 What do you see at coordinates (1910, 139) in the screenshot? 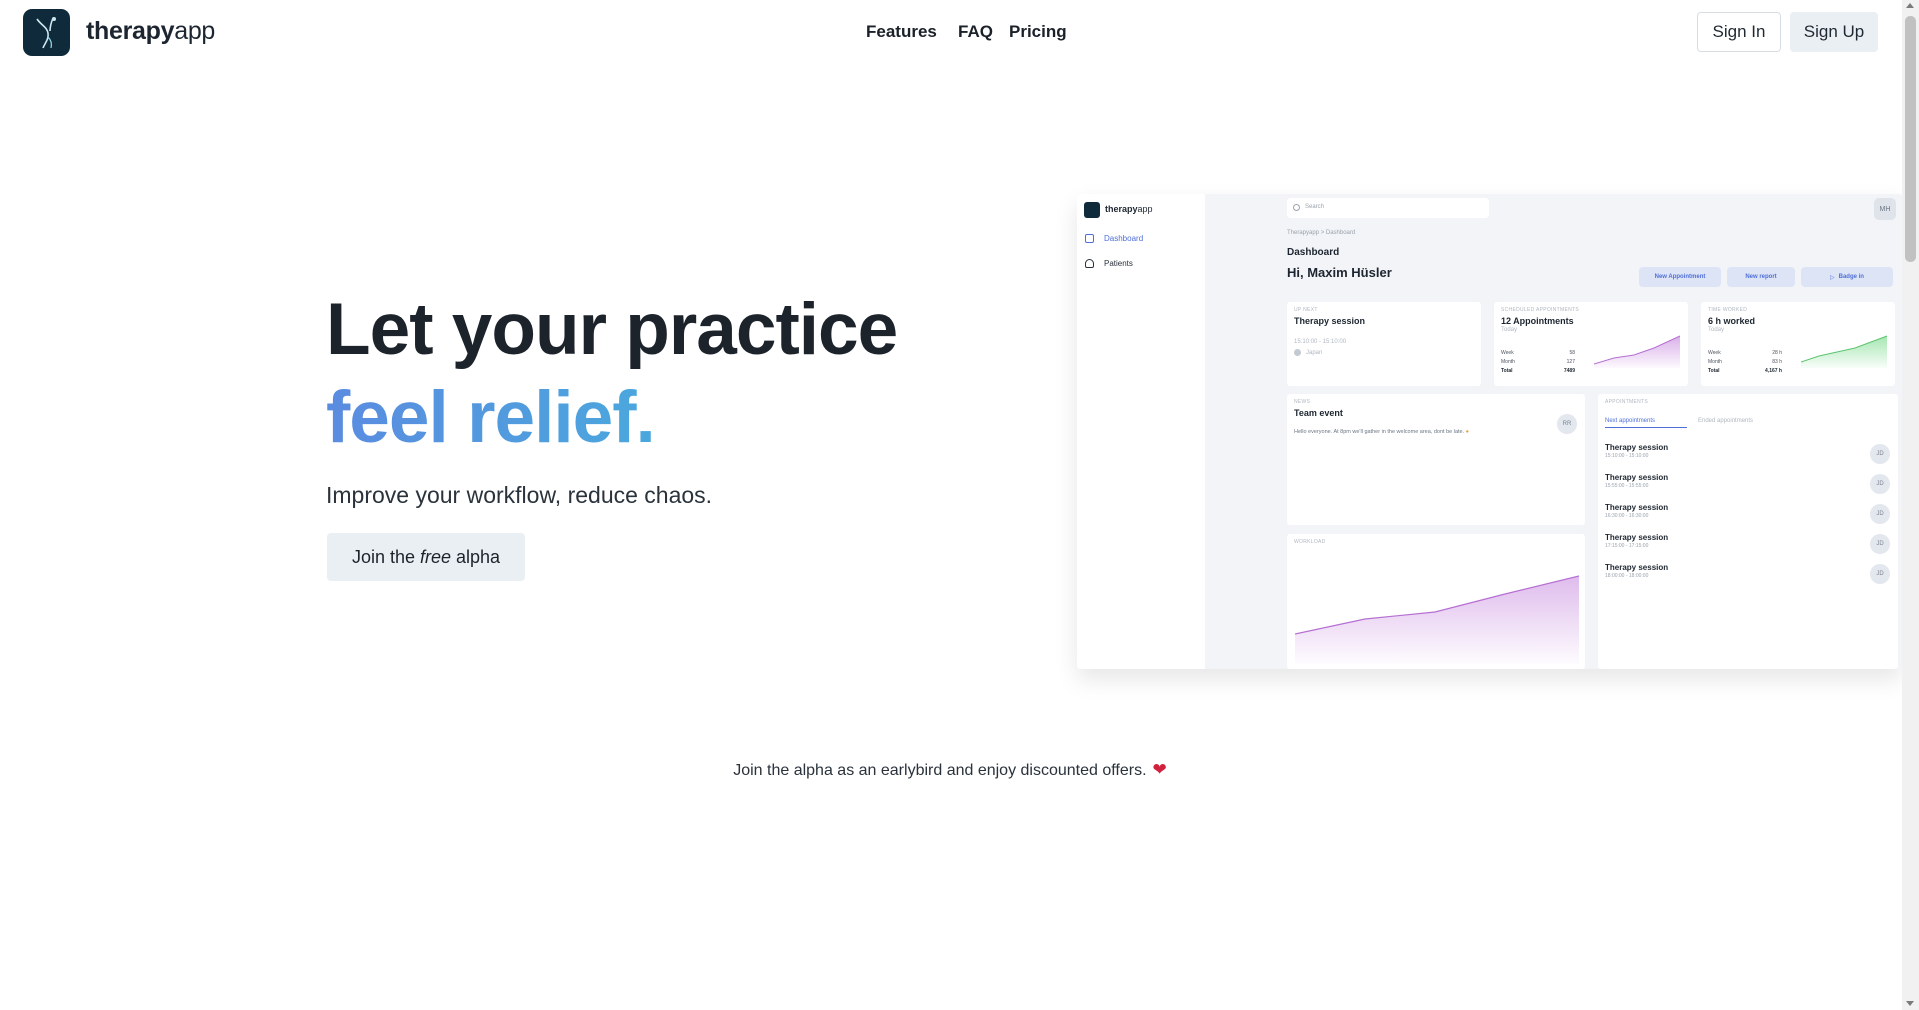
I see `scrollbar-thumb` at bounding box center [1910, 139].